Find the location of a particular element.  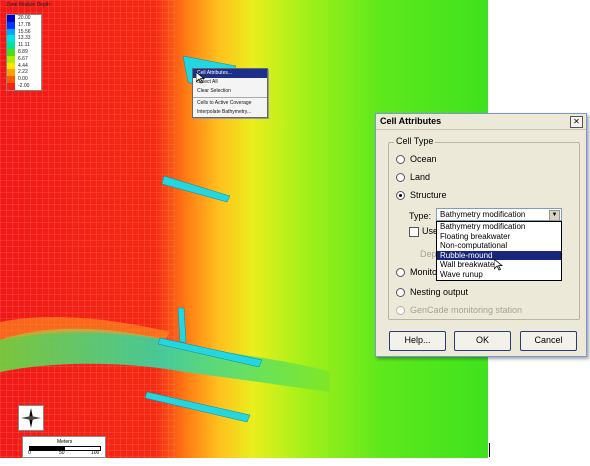

north-arrow is located at coordinates (31, 418).